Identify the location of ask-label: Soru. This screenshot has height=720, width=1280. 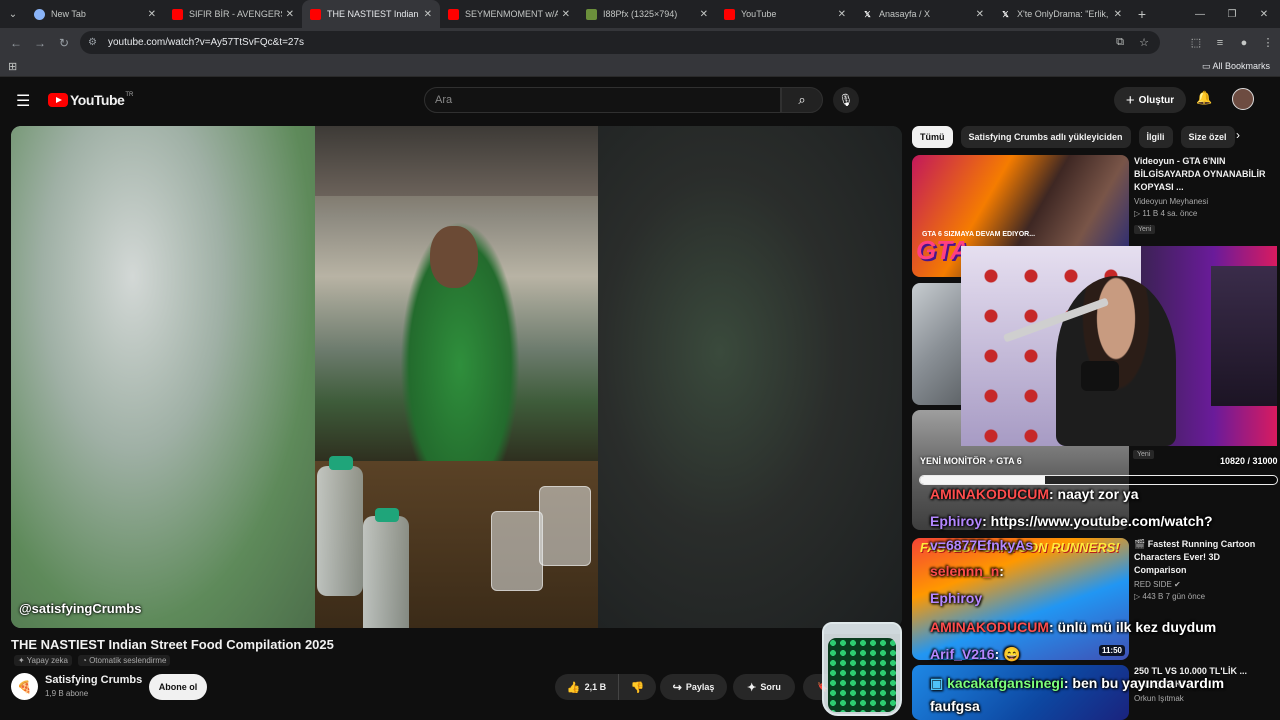
(770, 687).